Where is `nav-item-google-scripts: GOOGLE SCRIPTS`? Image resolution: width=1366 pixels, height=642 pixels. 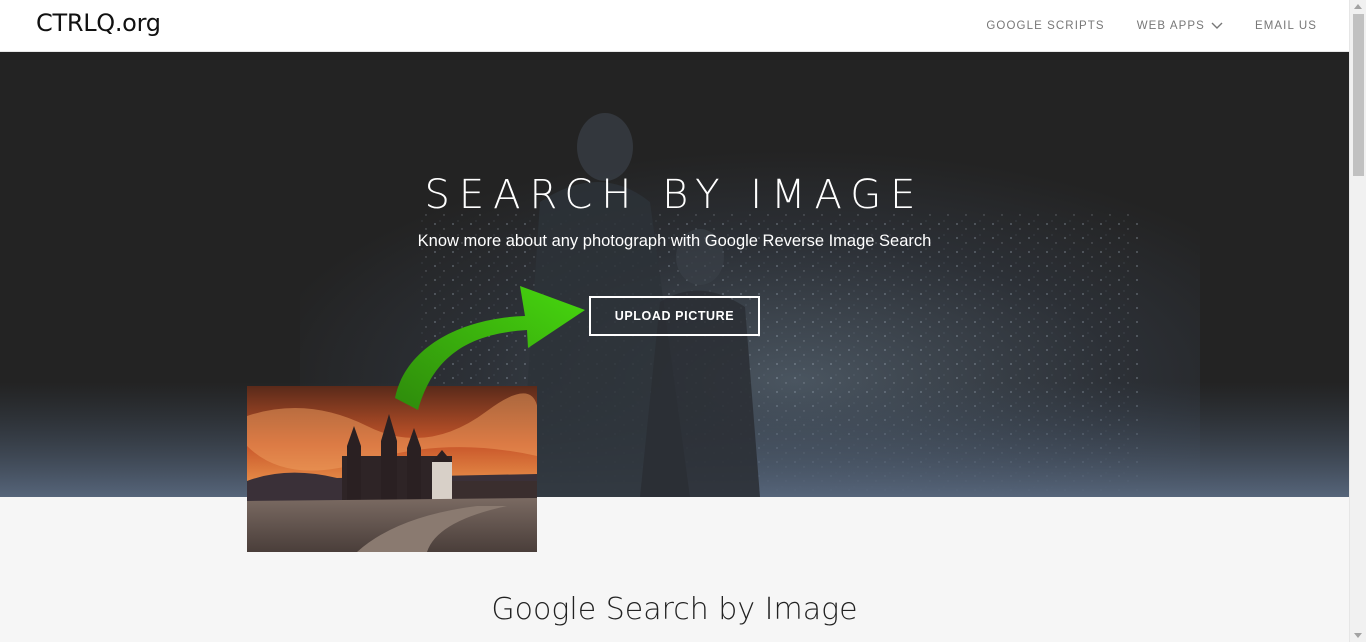
nav-item-google-scripts: GOOGLE SCRIPTS is located at coordinates (1045, 26).